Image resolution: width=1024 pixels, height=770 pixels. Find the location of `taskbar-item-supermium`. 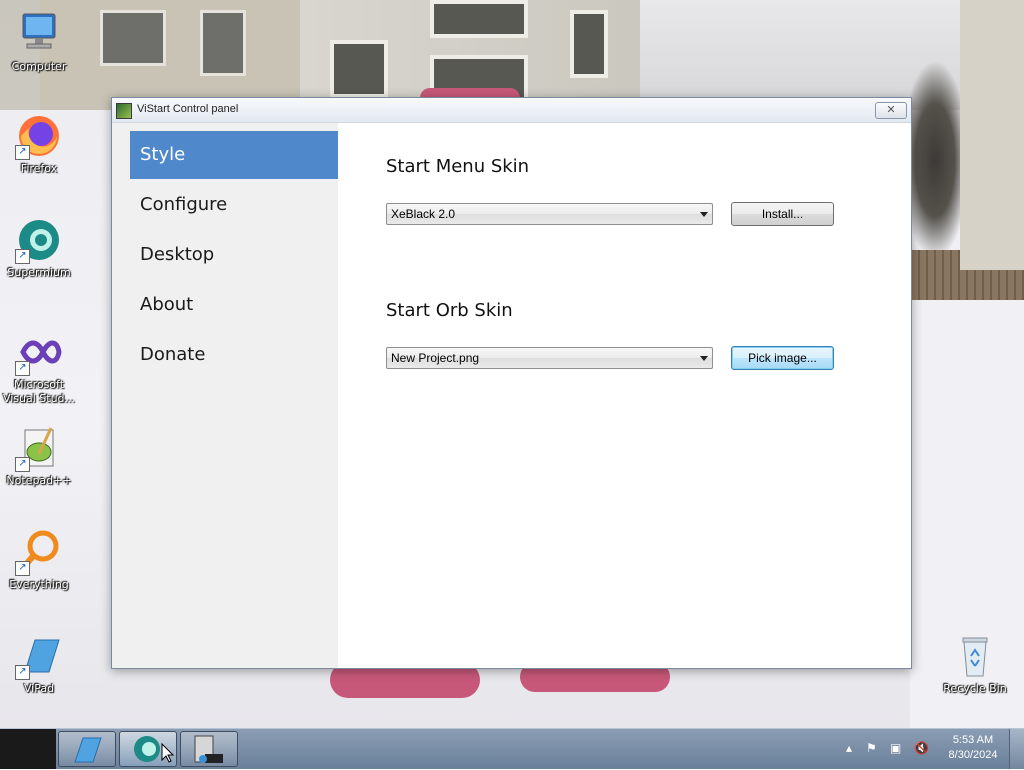

taskbar-item-supermium is located at coordinates (148, 749).